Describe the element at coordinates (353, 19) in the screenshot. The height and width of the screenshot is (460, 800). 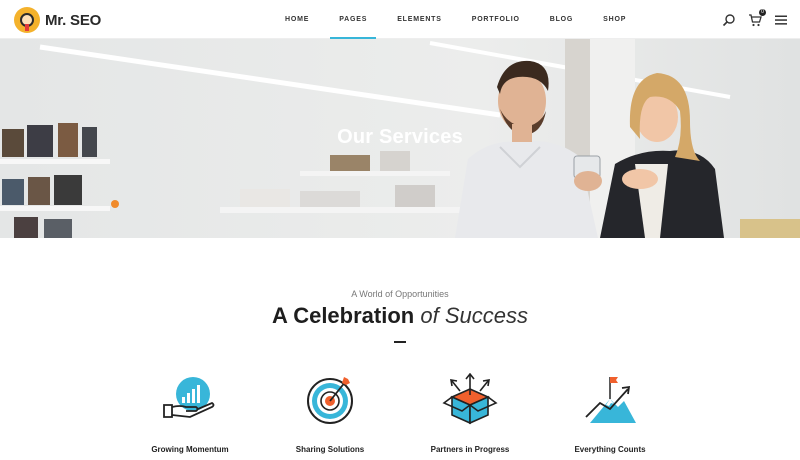
I see `nav-pages: PAGES` at that location.